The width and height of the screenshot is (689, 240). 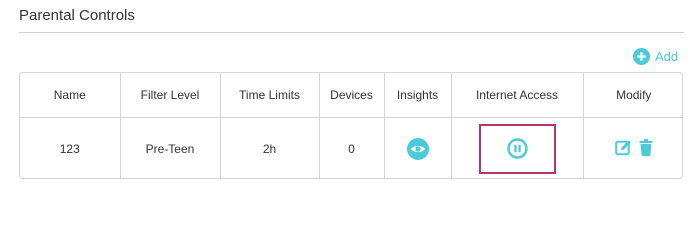 I want to click on cell-modify, so click(x=632, y=148).